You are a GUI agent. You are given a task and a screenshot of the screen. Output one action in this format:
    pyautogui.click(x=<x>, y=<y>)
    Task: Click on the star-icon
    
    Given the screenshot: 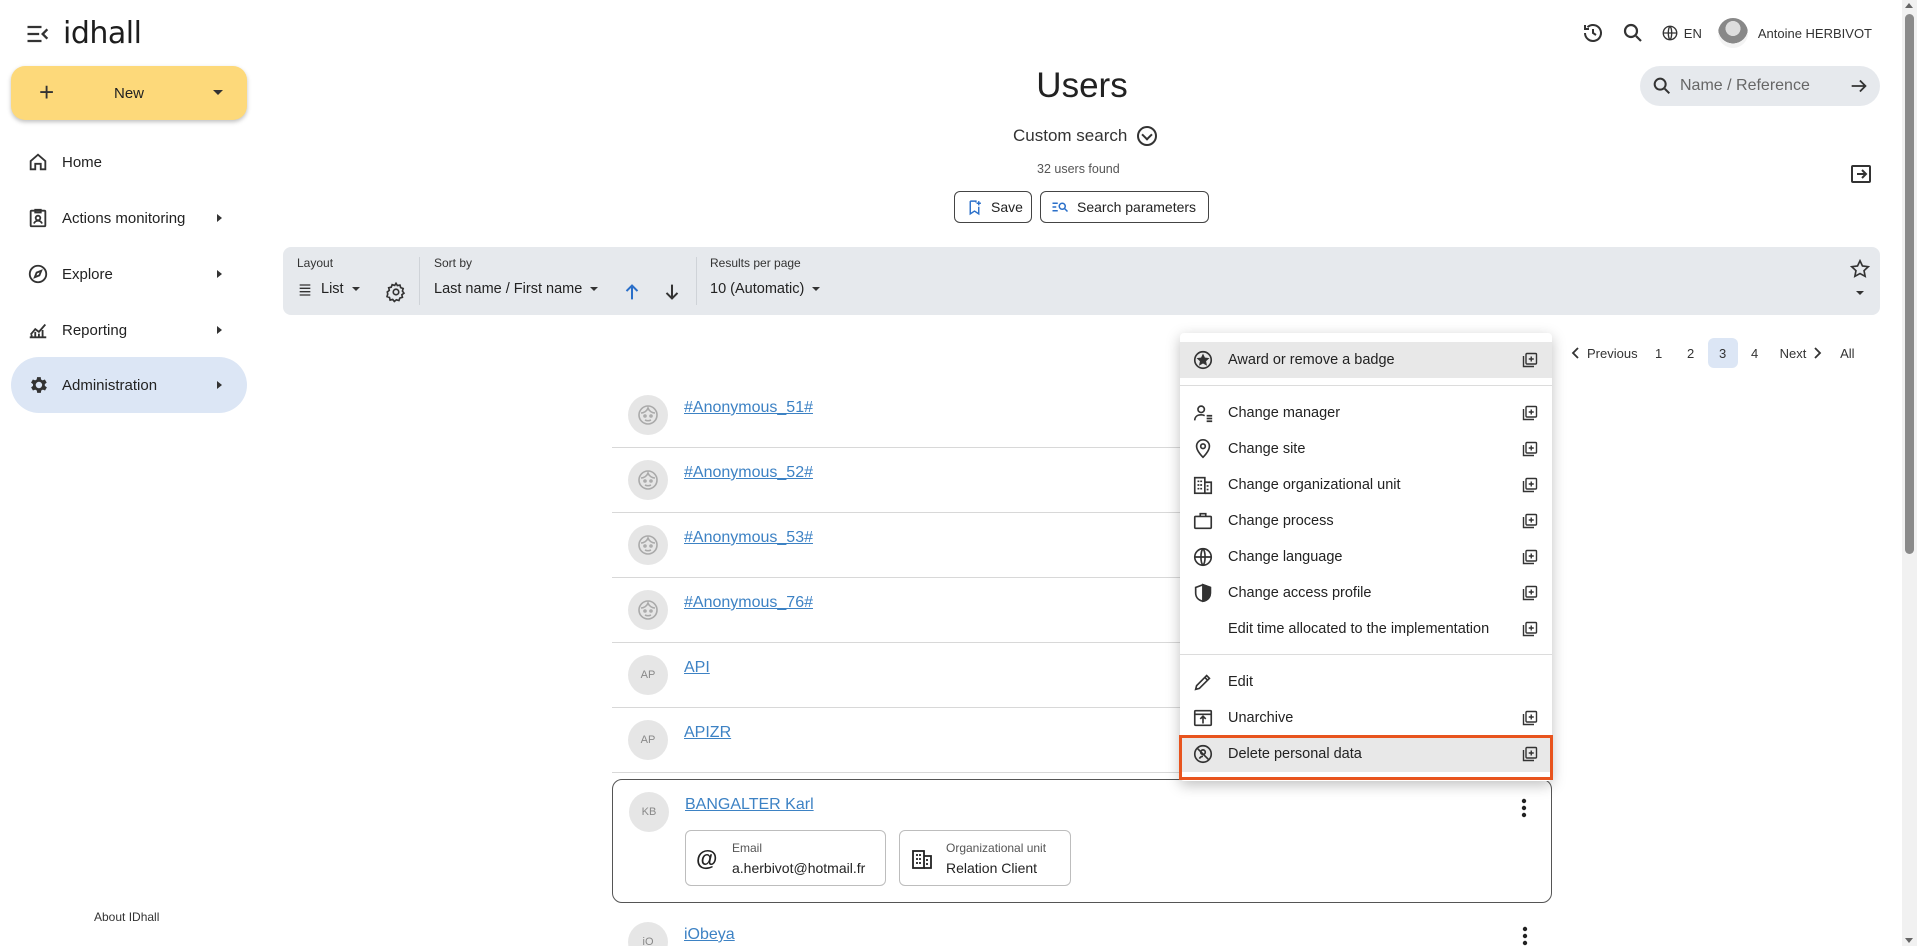 What is the action you would take?
    pyautogui.click(x=1860, y=269)
    